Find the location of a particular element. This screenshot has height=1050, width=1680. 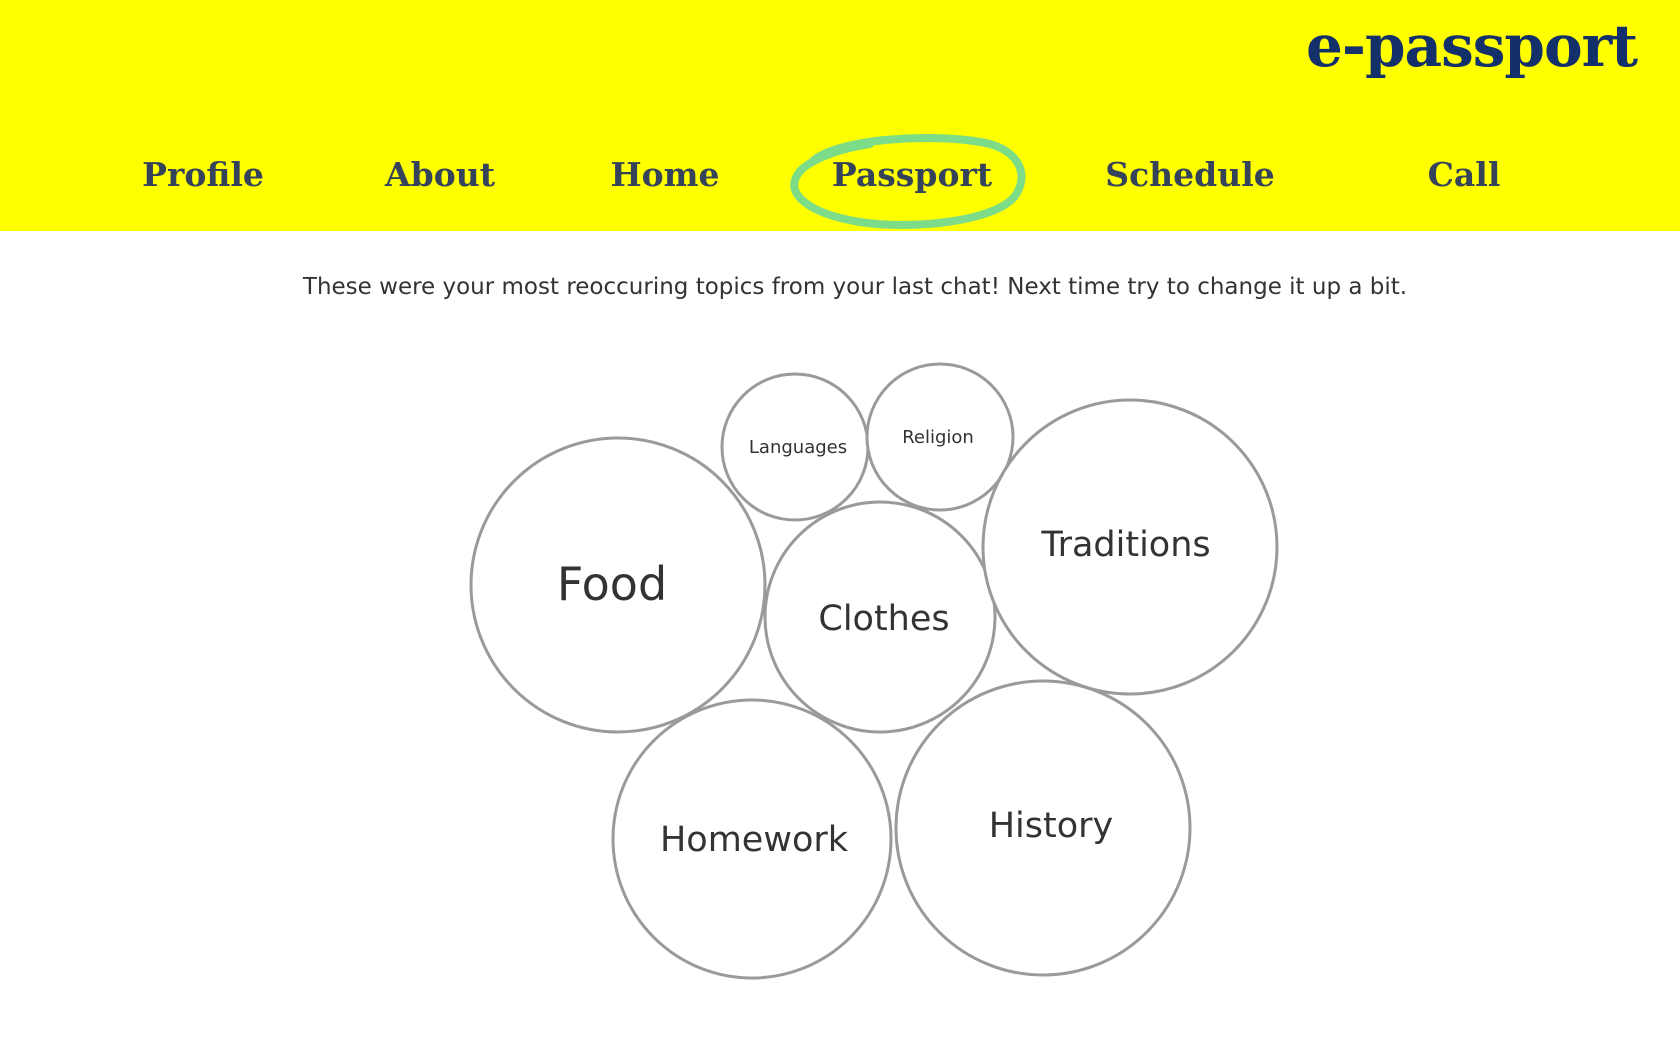

topic-label-clothes: Clothes is located at coordinates (883, 619).